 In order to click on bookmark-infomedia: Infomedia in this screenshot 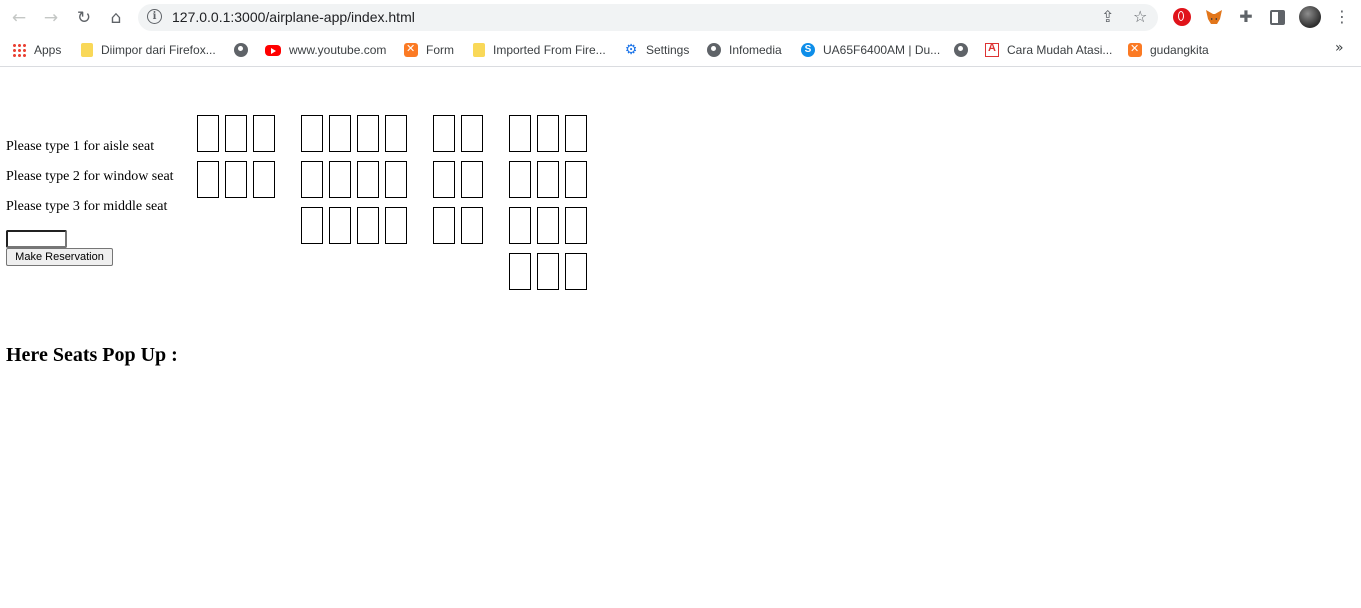, I will do `click(744, 50)`.